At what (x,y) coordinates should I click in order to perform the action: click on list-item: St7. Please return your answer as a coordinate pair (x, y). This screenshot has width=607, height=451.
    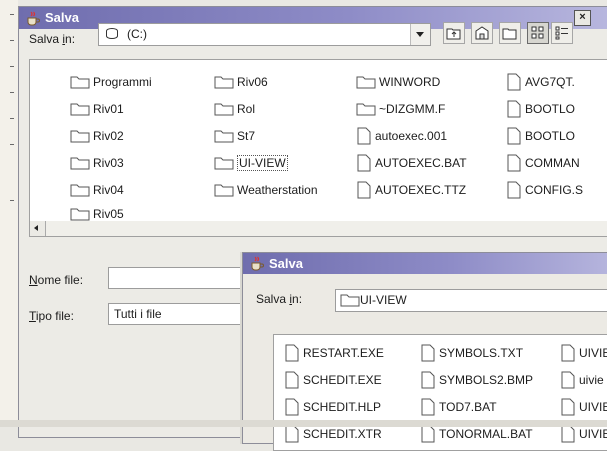
    Looking at the image, I should click on (234, 135).